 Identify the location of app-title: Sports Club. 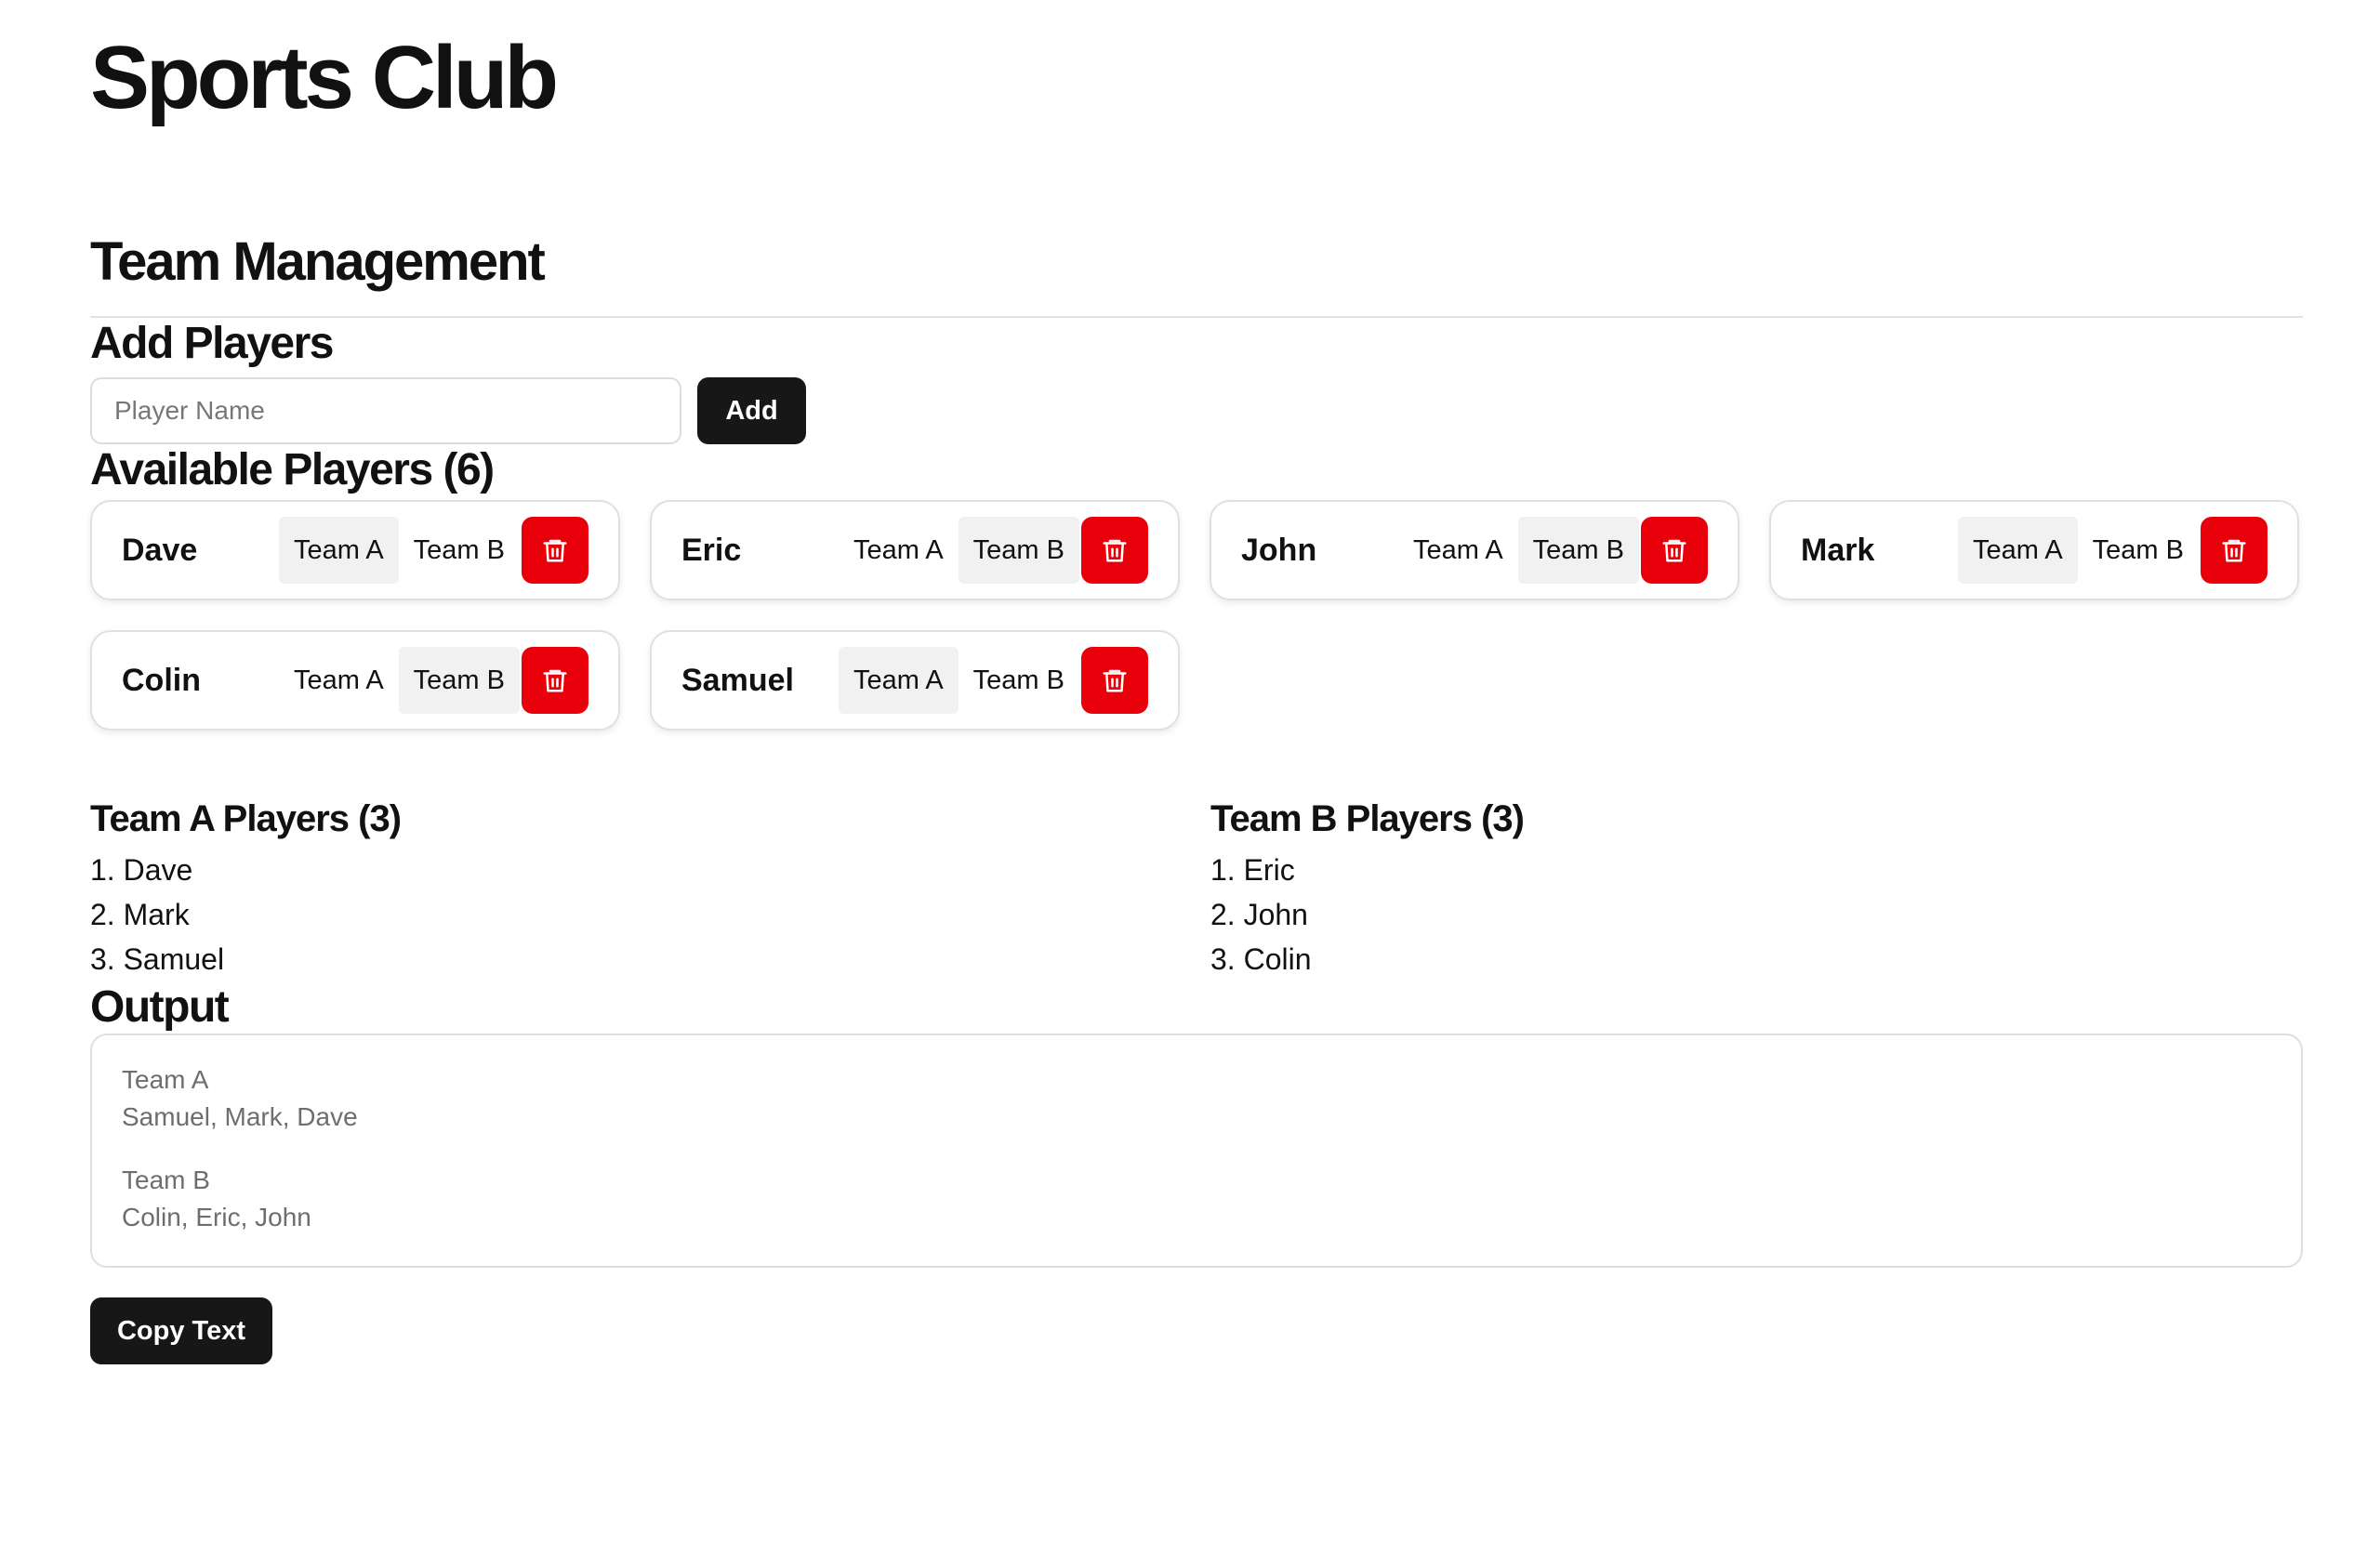
(324, 77).